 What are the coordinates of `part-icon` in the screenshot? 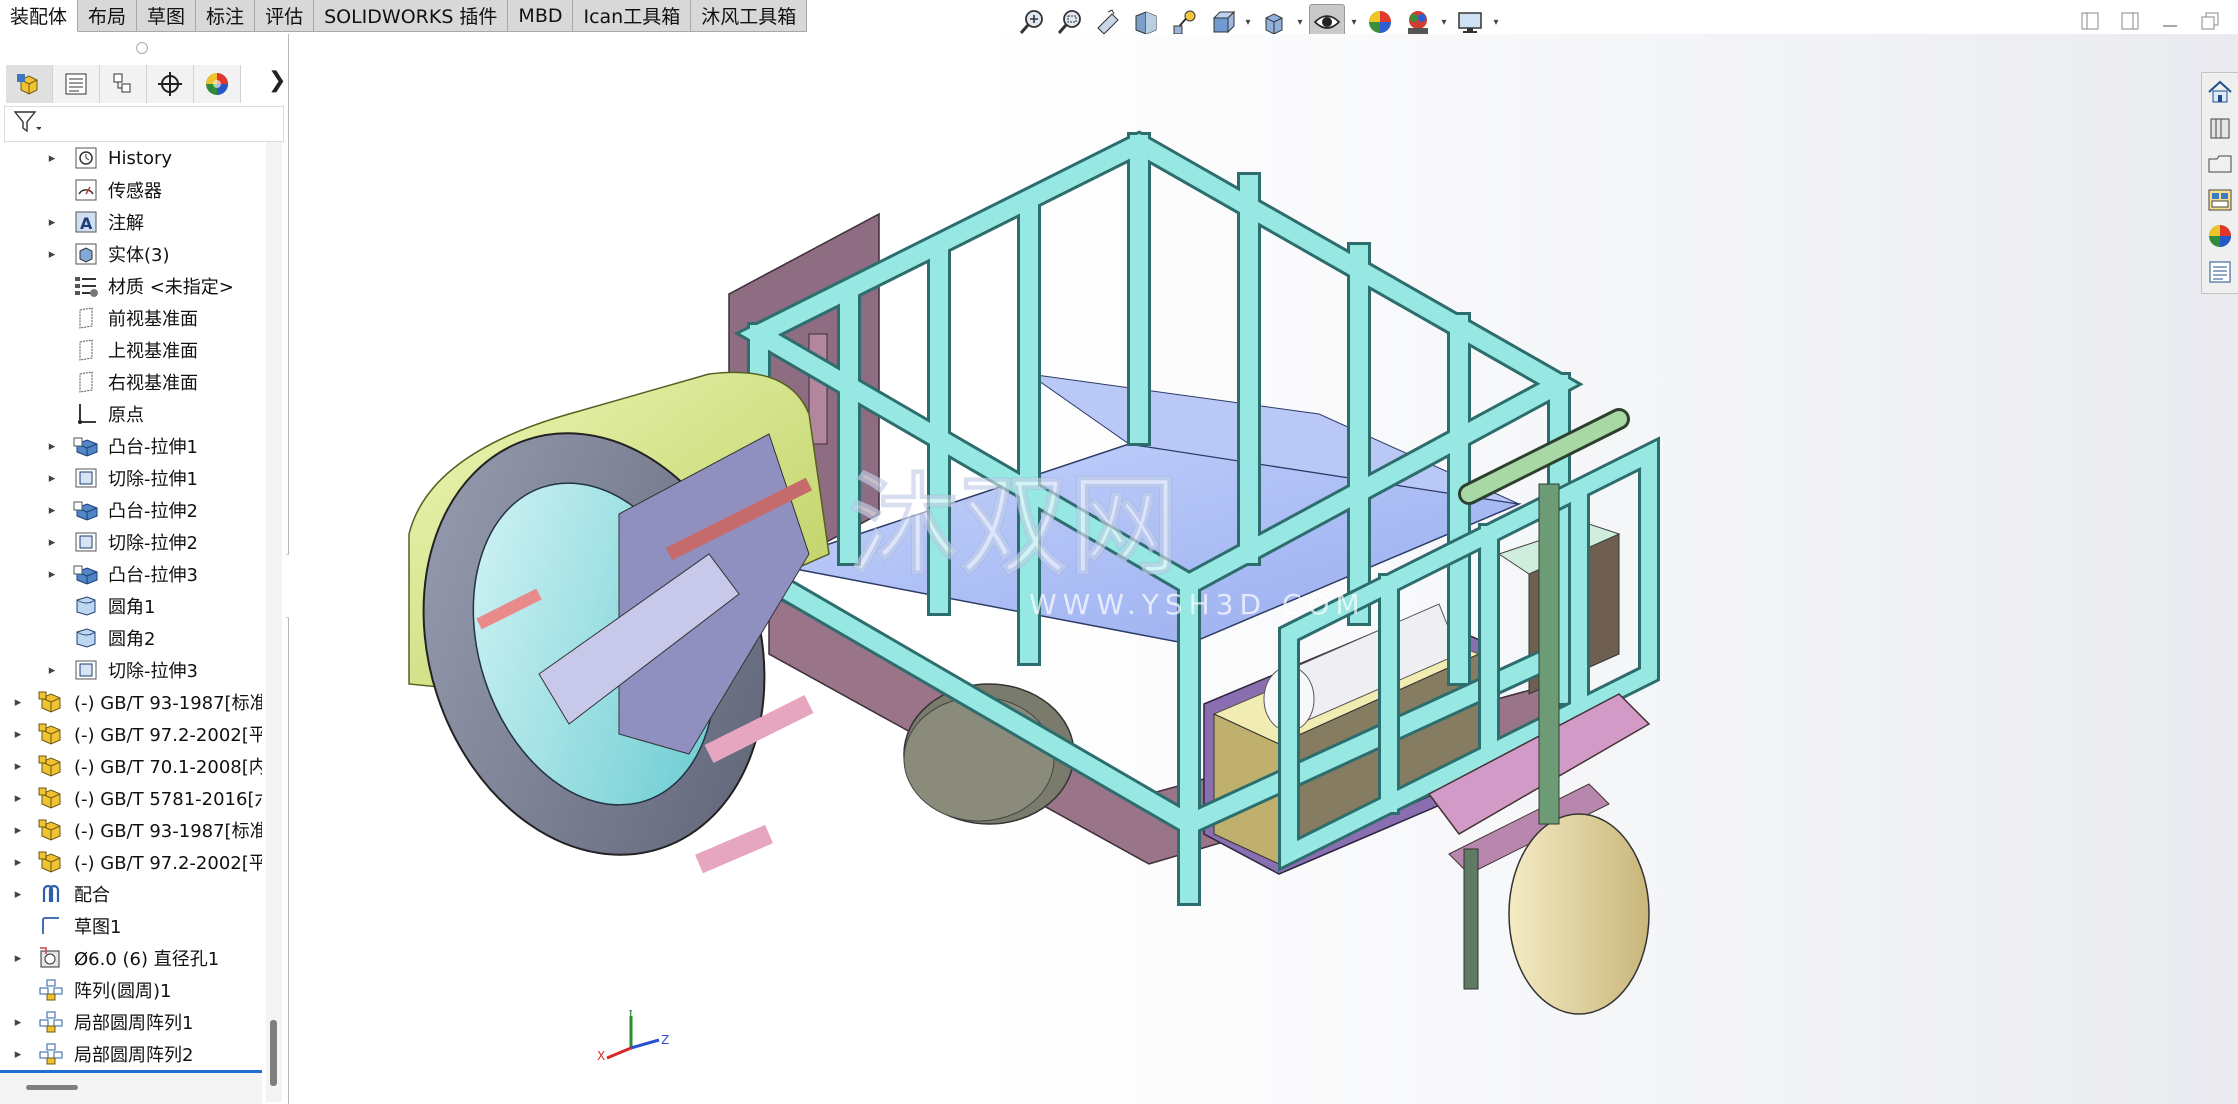 It's located at (51, 798).